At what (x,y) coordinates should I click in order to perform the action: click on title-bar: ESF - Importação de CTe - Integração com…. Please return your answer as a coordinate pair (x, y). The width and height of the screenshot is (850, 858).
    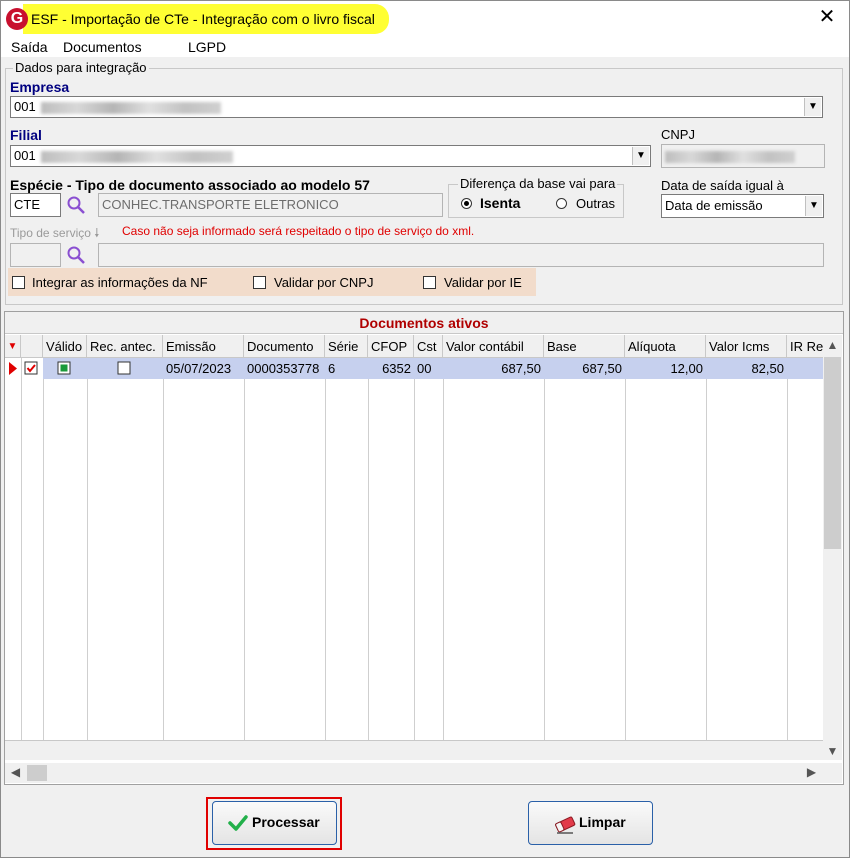
    Looking at the image, I should click on (425, 18).